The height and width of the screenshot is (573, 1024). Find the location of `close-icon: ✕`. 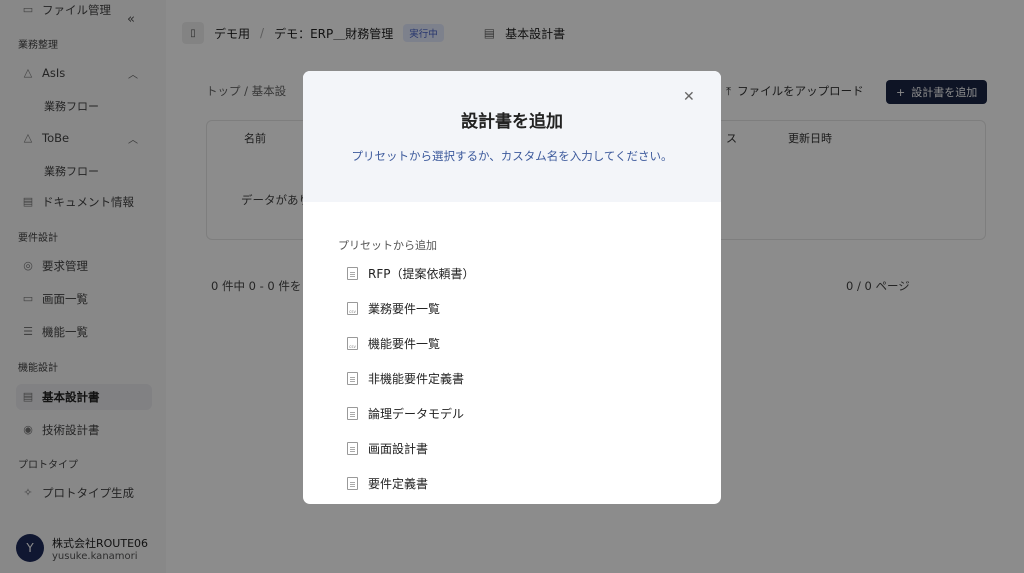

close-icon: ✕ is located at coordinates (689, 97).